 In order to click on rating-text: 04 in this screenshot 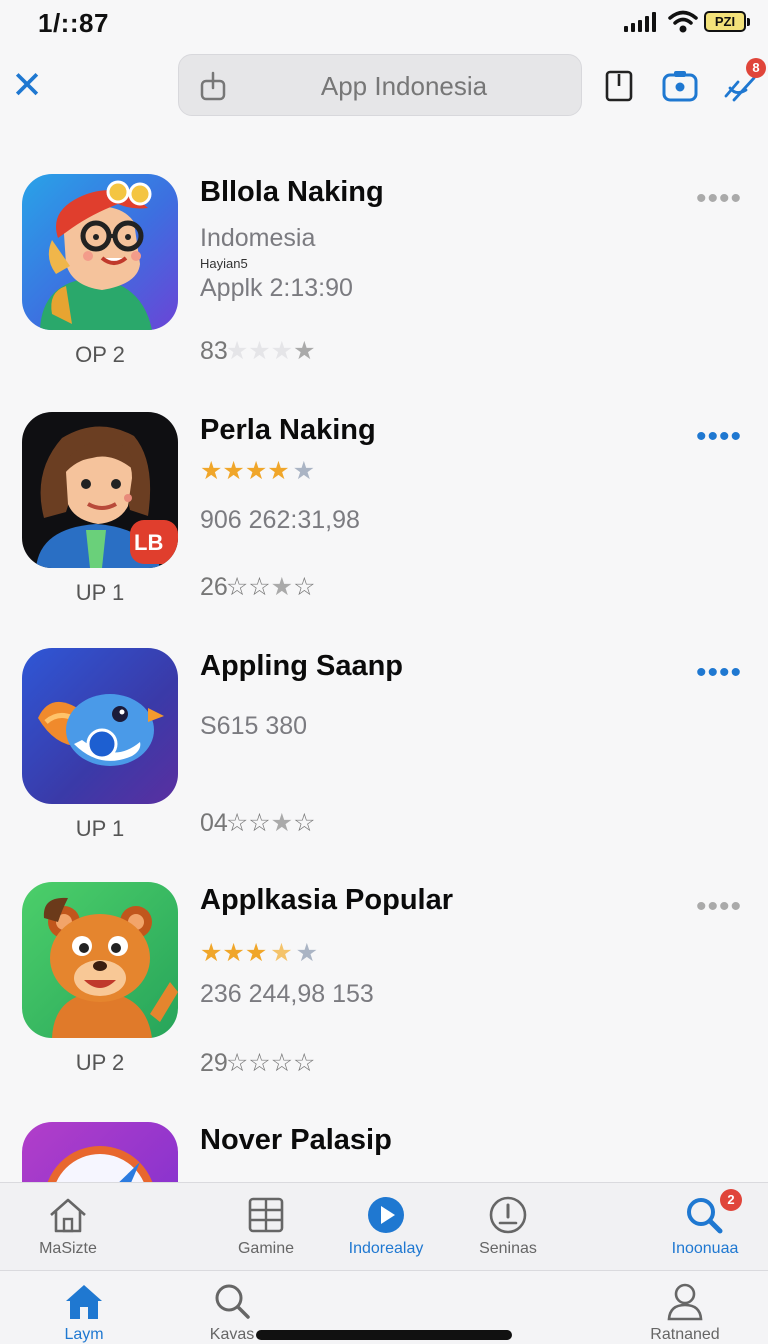, I will do `click(214, 822)`.